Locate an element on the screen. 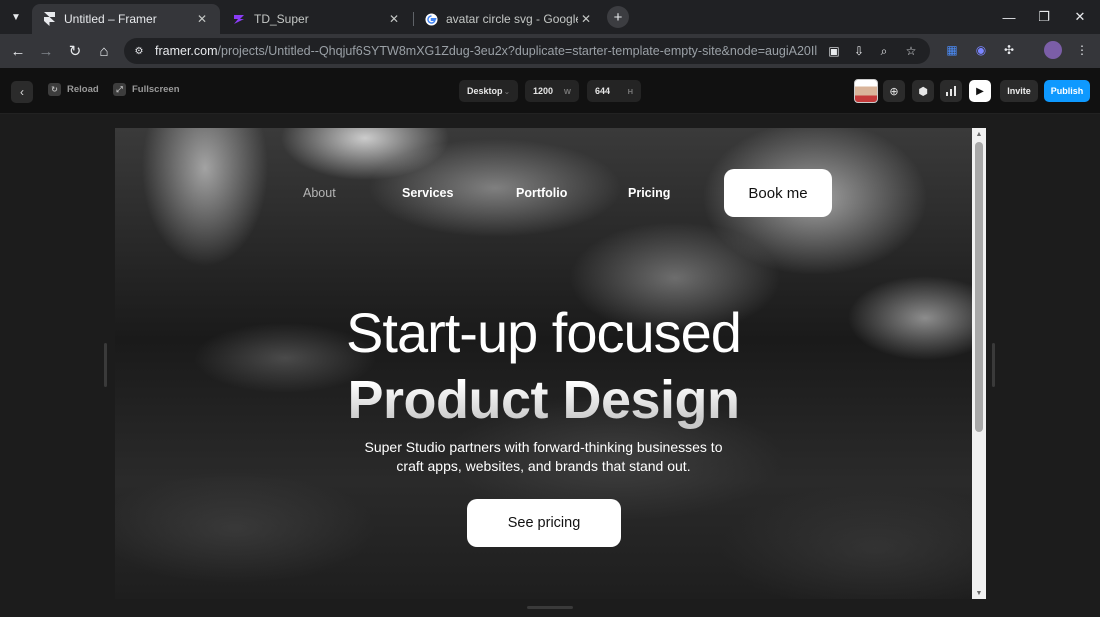  height-unit: H is located at coordinates (630, 91).